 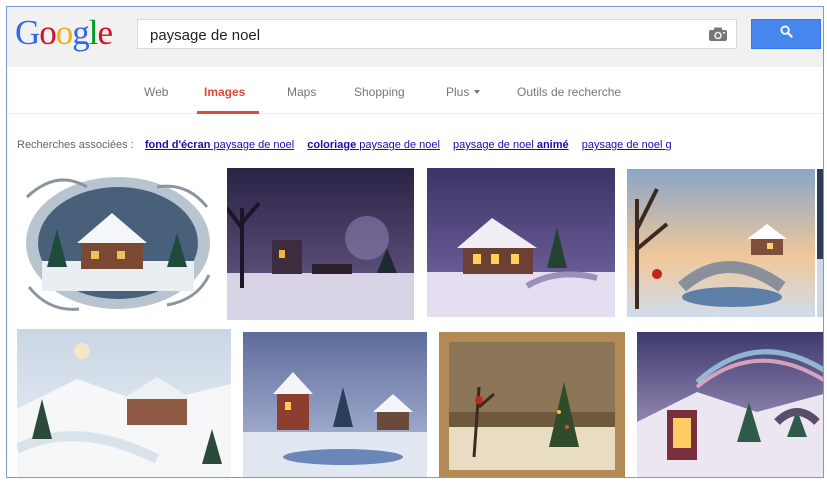 What do you see at coordinates (228, 112) in the screenshot?
I see `active-tab-indicator` at bounding box center [228, 112].